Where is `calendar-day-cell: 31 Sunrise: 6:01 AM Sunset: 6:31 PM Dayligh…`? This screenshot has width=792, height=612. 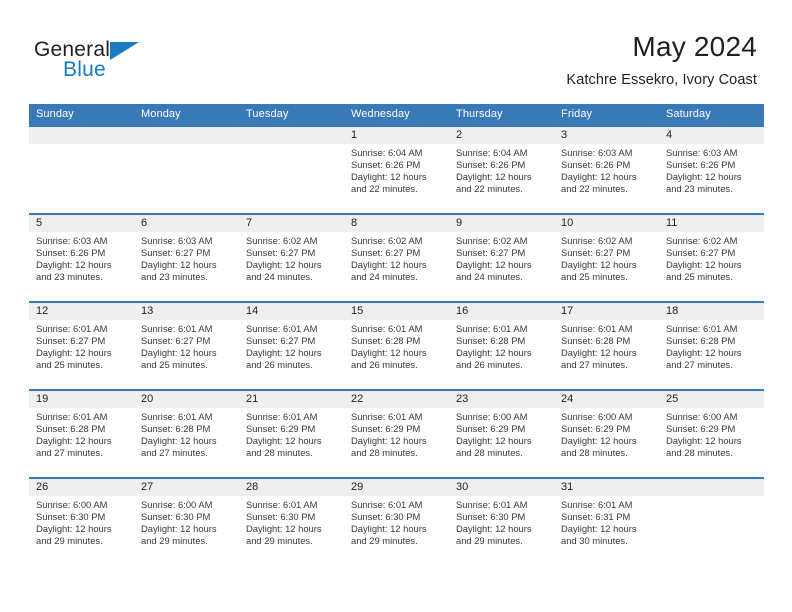
calendar-day-cell: 31 Sunrise: 6:01 AM Sunset: 6:31 PM Dayligh… is located at coordinates (606, 522).